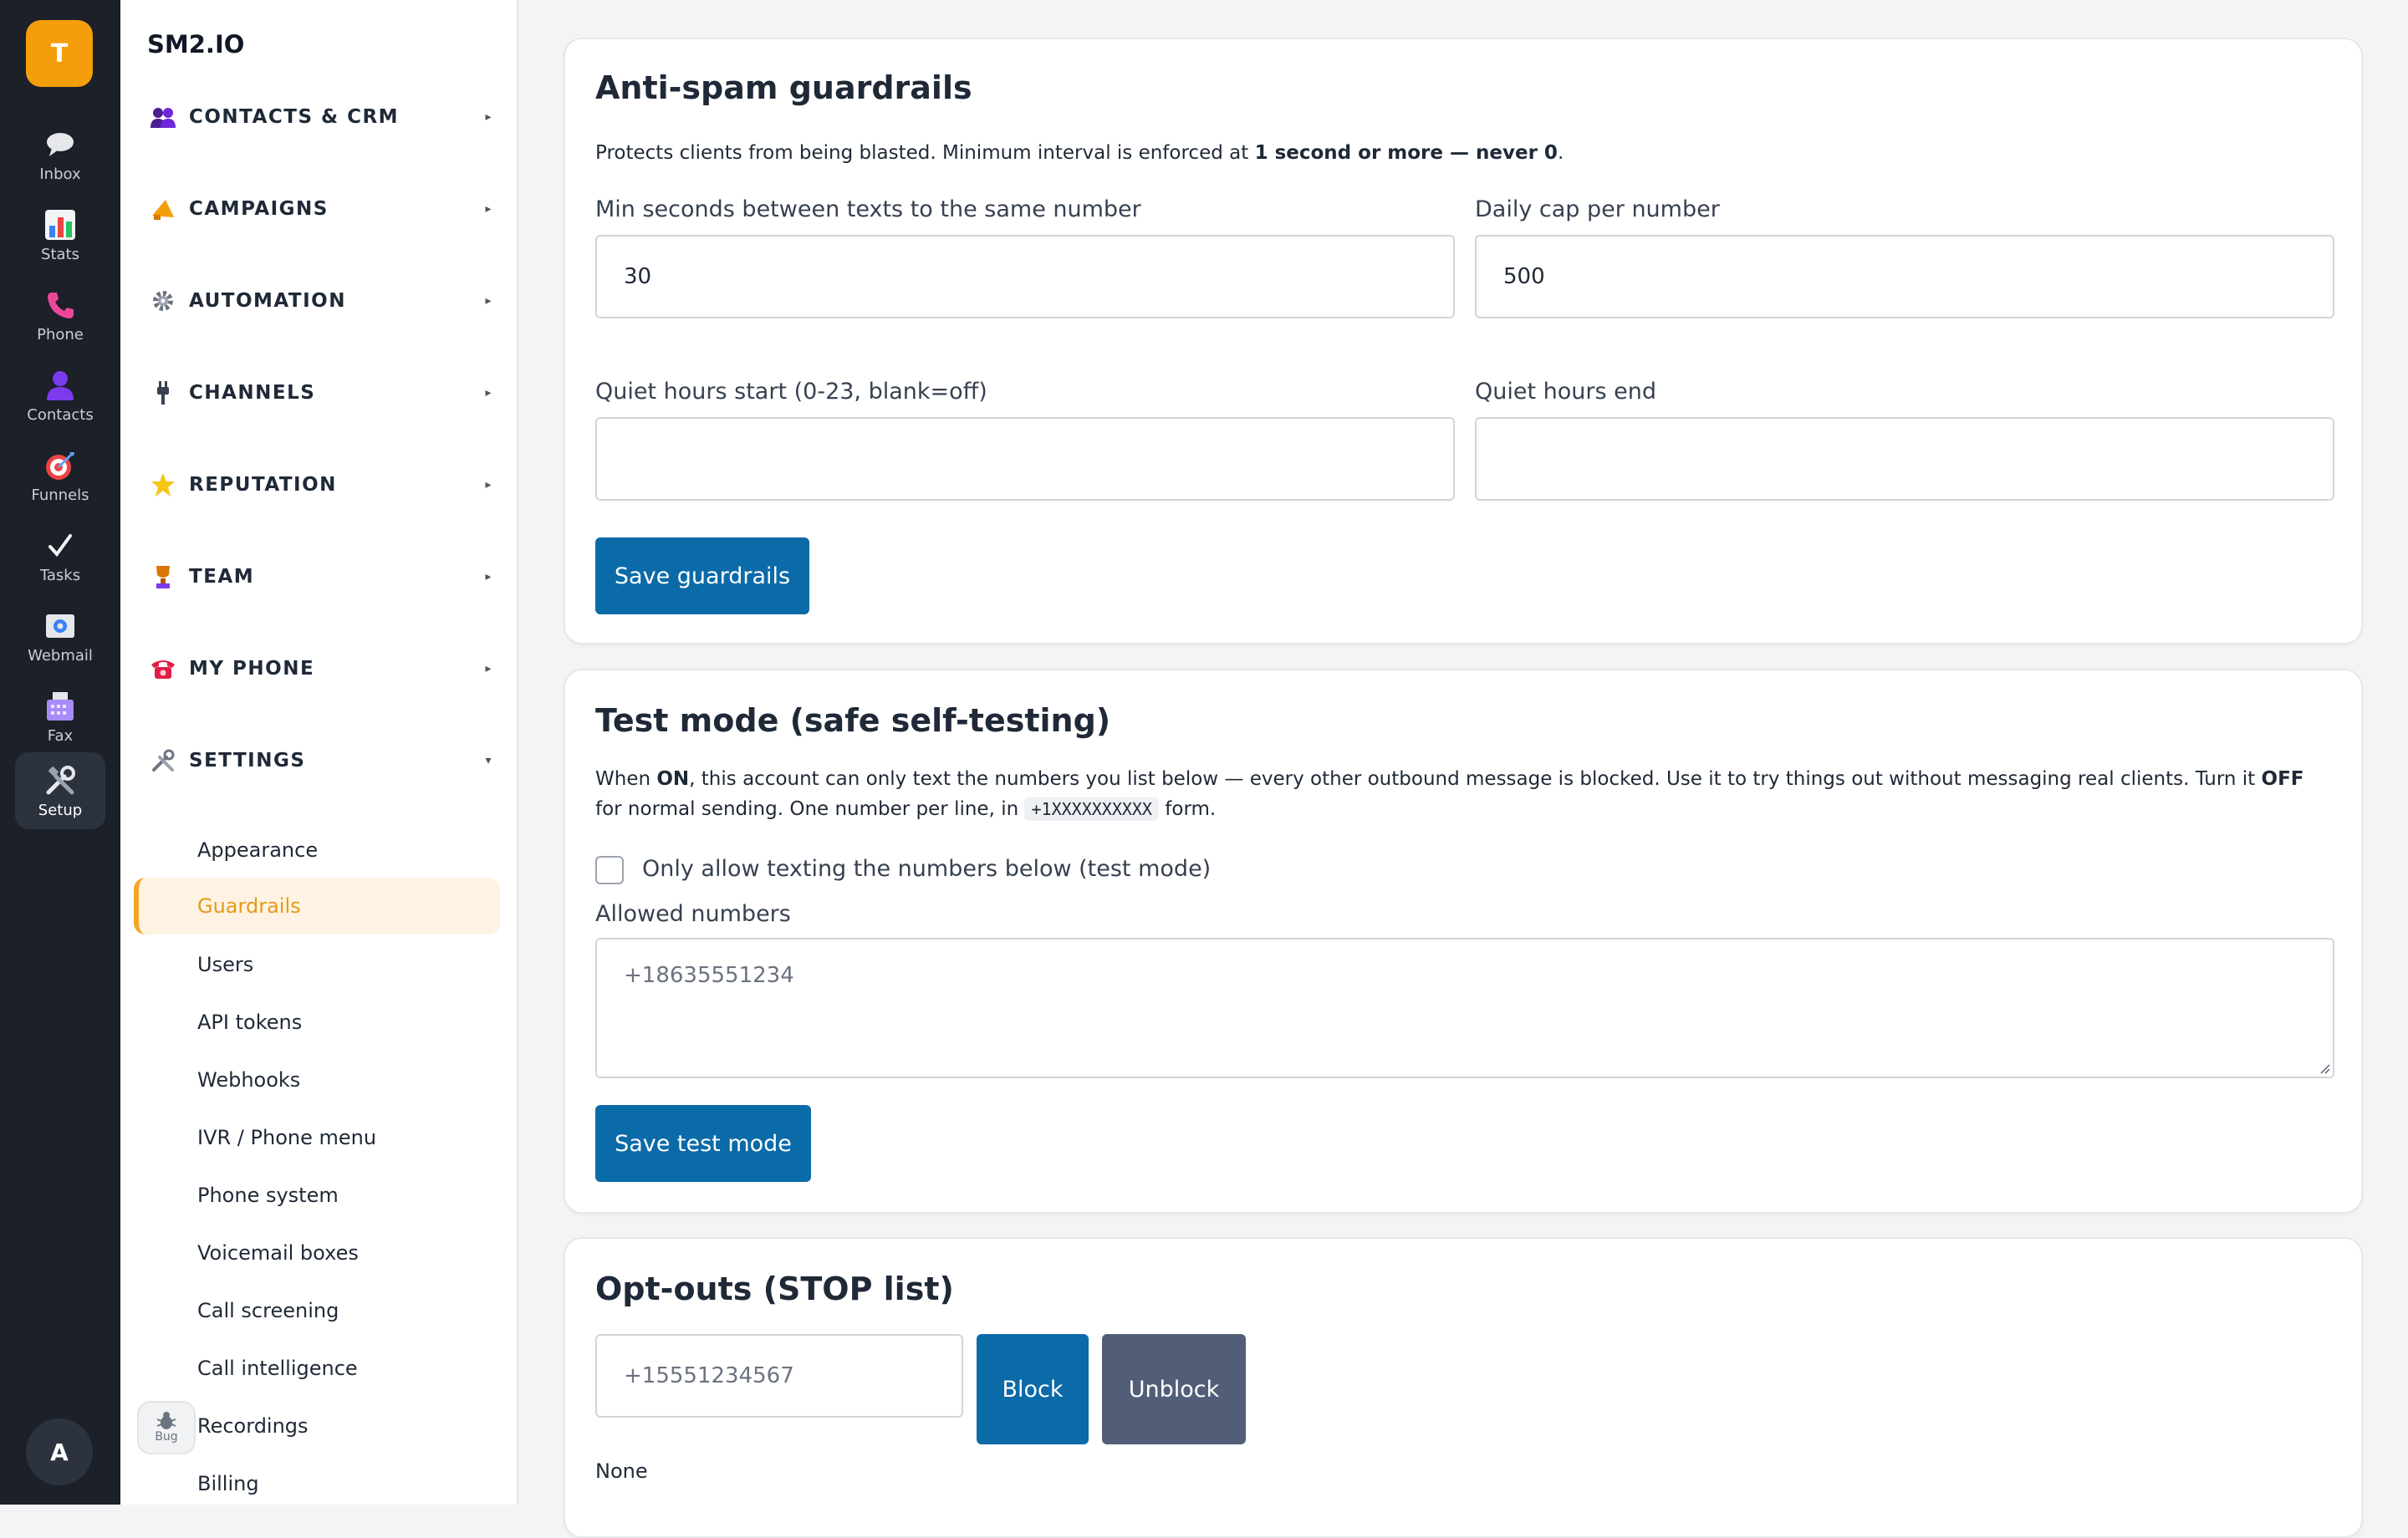 Image resolution: width=2408 pixels, height=1538 pixels. Describe the element at coordinates (166, 1420) in the screenshot. I see `bug-icon` at that location.